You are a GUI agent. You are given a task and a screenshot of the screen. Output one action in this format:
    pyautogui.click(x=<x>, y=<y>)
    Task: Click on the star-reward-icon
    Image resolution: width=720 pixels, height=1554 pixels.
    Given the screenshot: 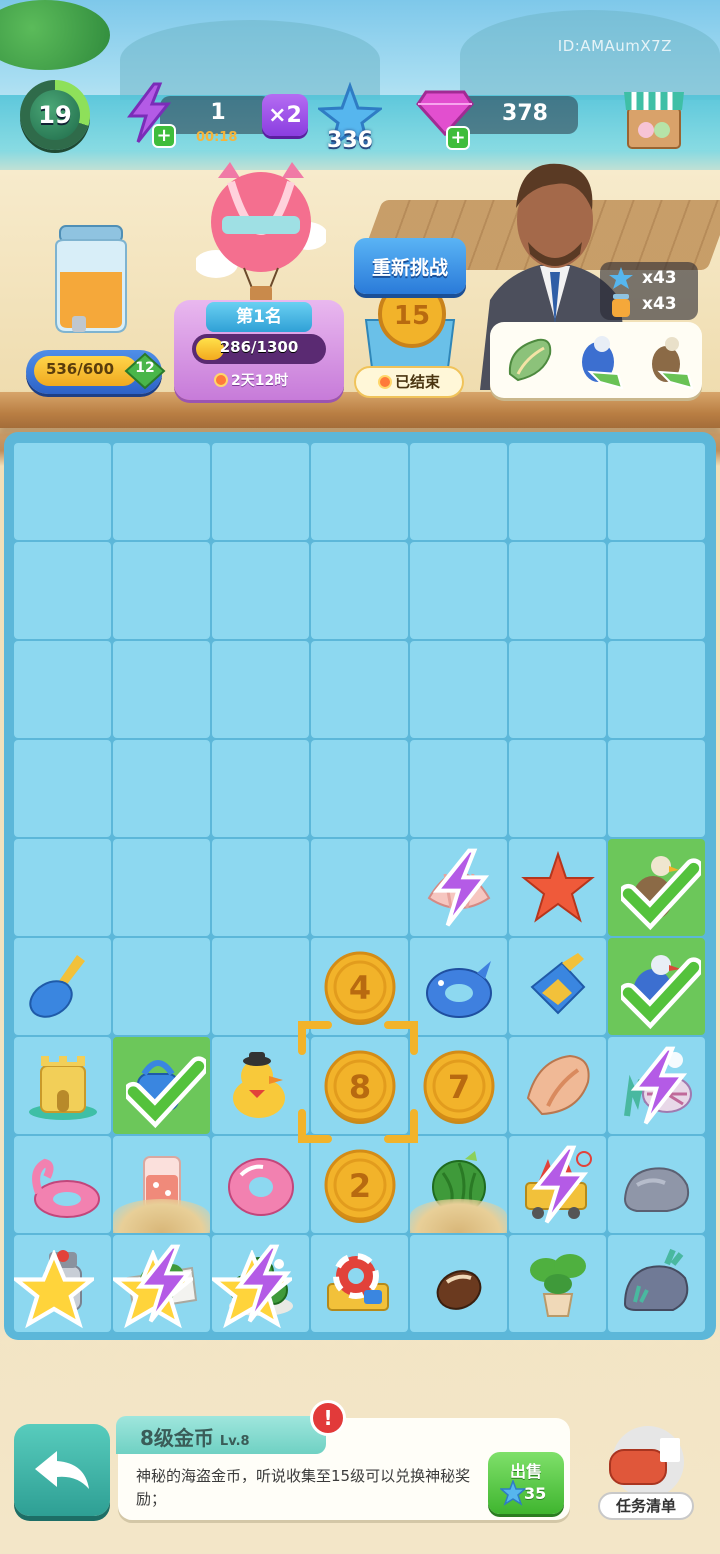 What is the action you would take?
    pyautogui.click(x=621, y=278)
    